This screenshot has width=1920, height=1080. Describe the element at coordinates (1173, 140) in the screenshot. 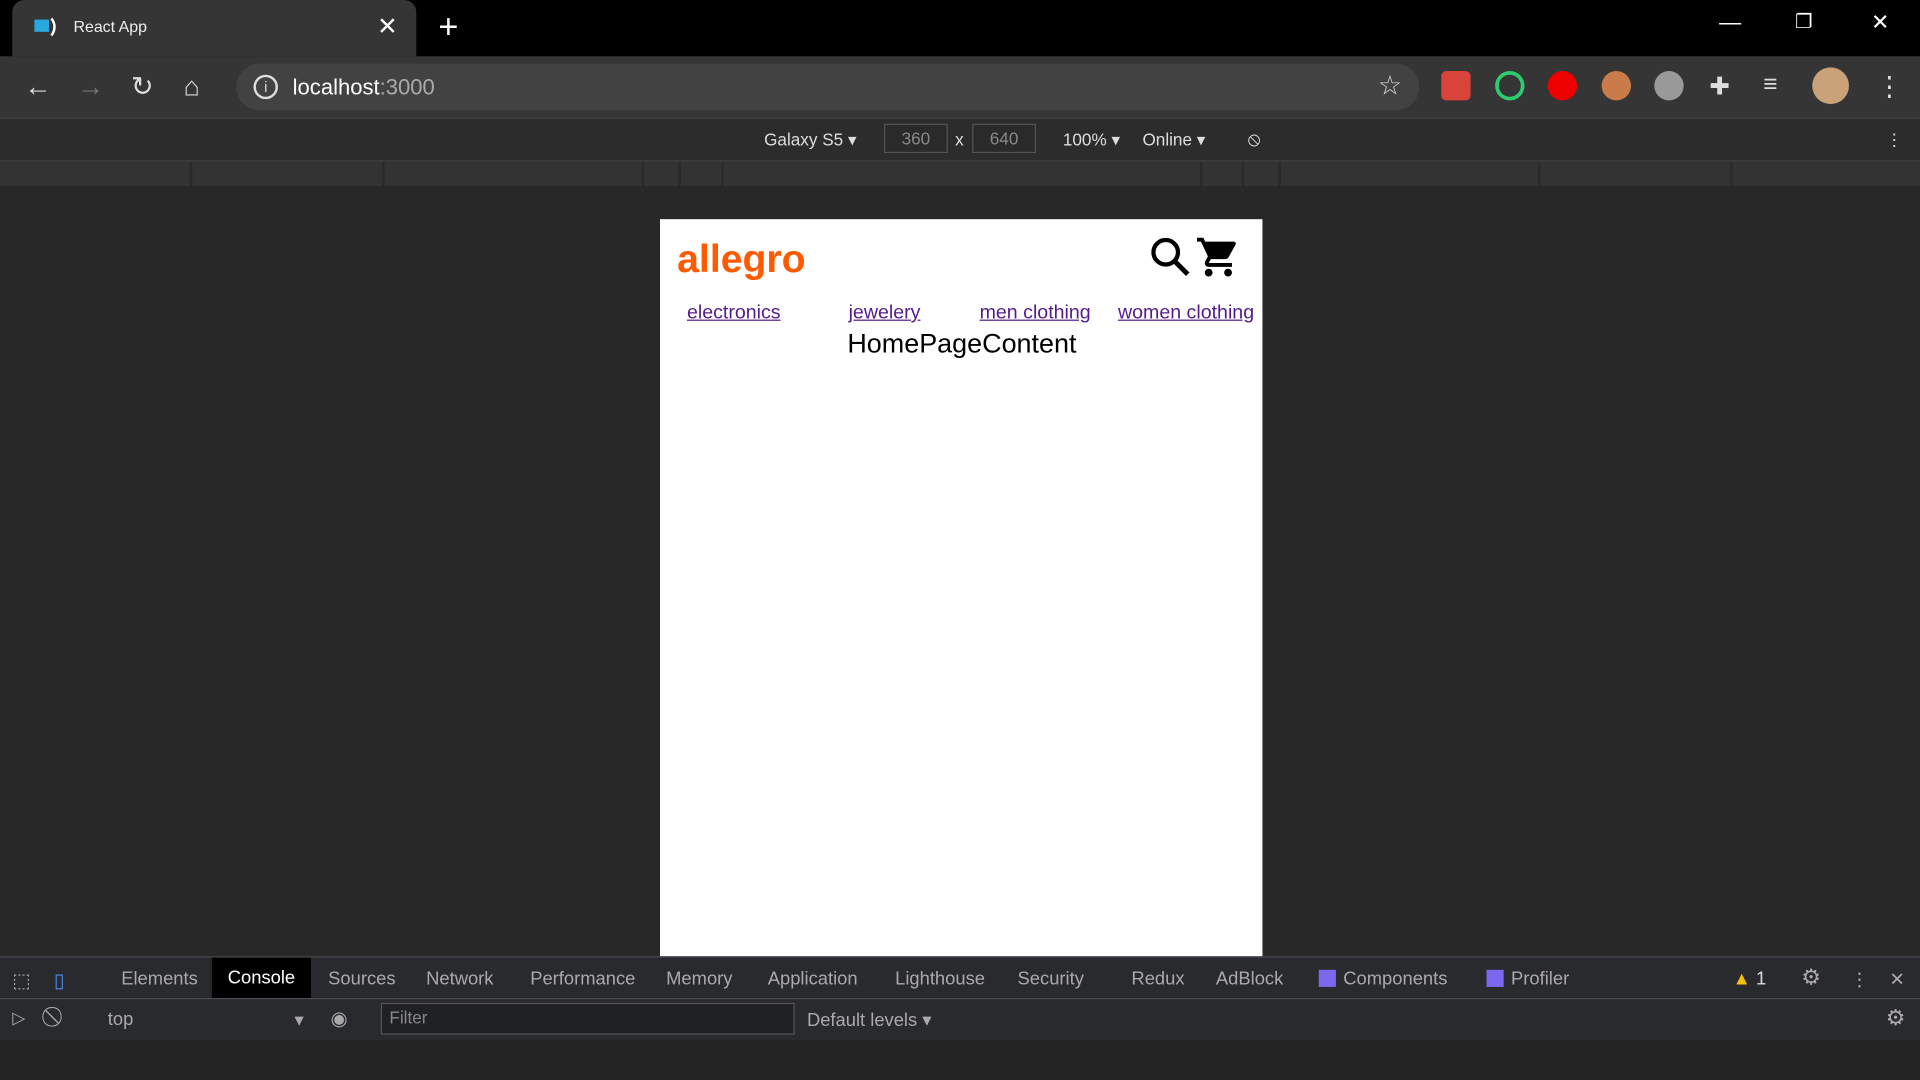

I see `network-select: Online ▾` at that location.